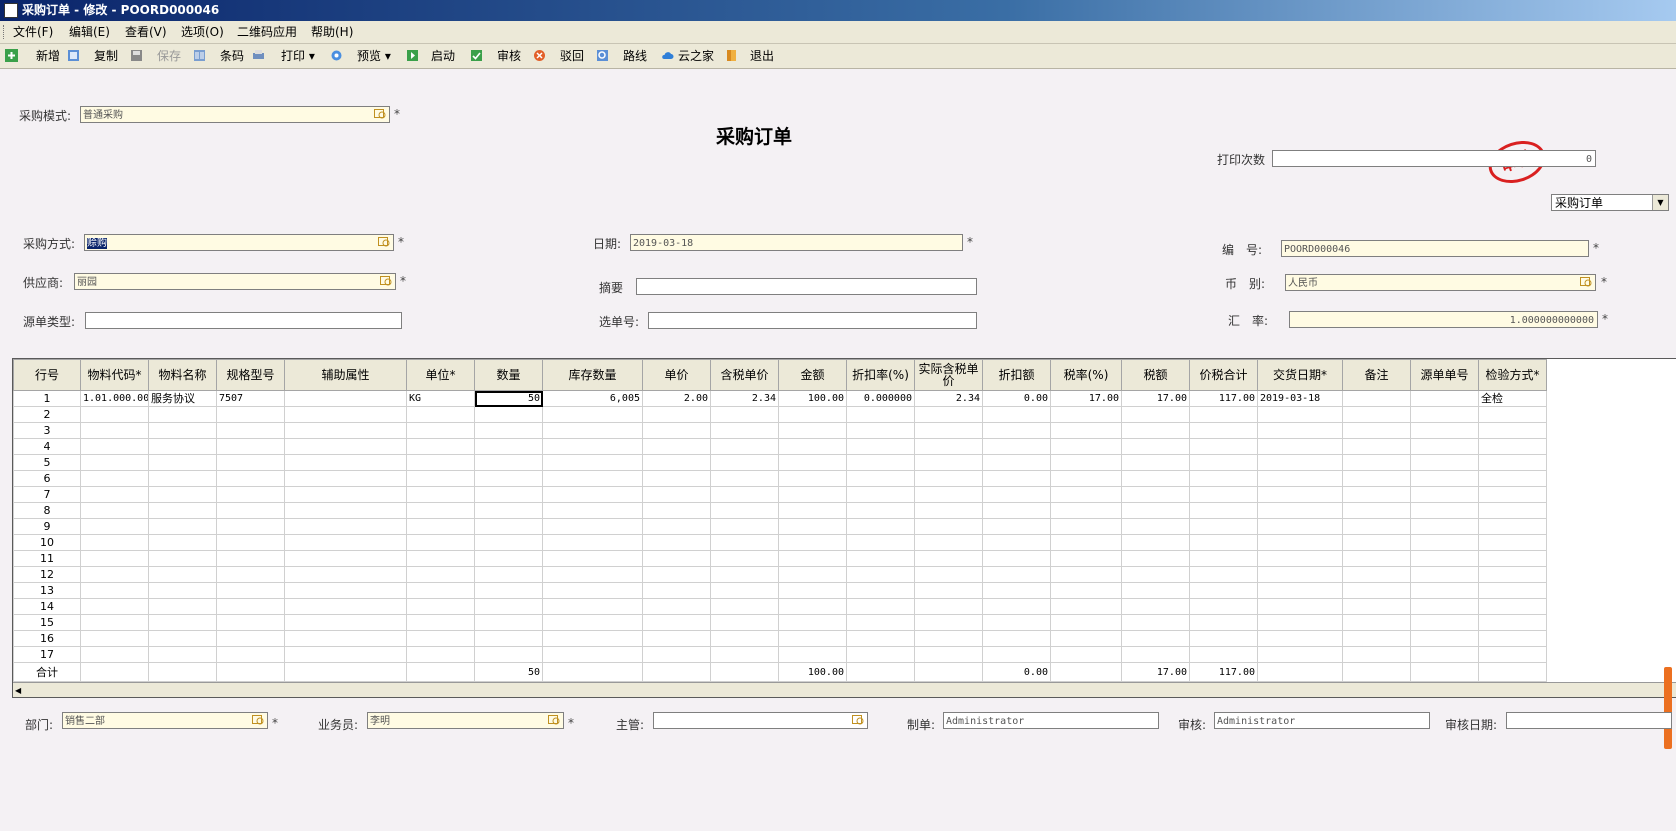  Describe the element at coordinates (146, 32) in the screenshot. I see `menu-view: 查看(V)` at that location.